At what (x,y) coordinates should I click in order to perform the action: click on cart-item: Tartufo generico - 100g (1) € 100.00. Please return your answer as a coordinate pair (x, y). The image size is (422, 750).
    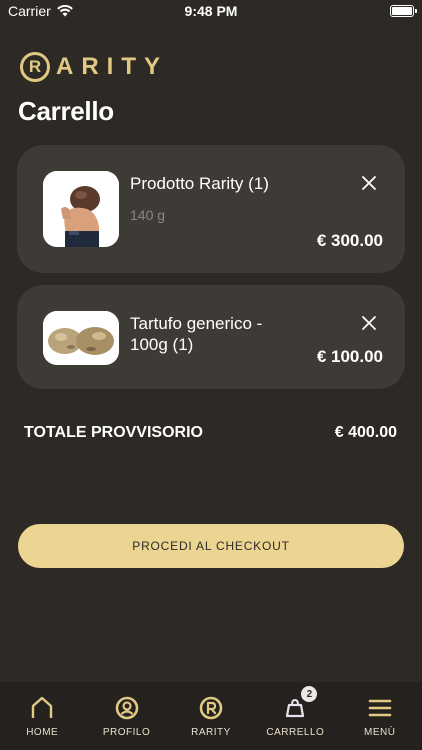
    Looking at the image, I should click on (211, 337).